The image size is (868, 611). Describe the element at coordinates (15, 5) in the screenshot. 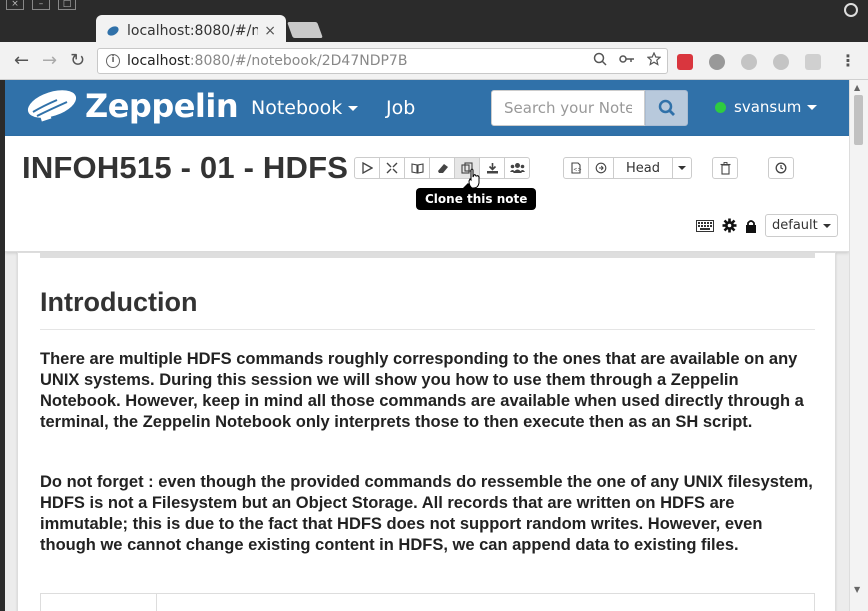

I see `window-close-icon: ×` at that location.